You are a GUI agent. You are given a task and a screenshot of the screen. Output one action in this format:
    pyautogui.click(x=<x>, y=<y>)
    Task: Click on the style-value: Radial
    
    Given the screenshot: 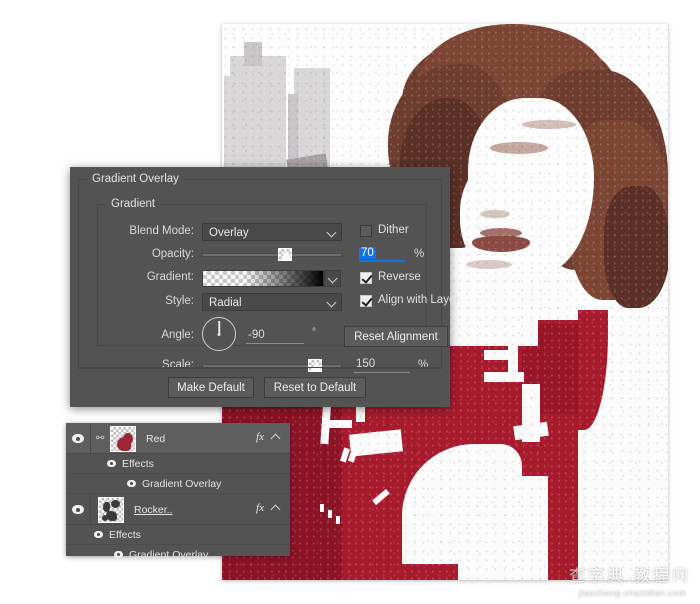 What is the action you would take?
    pyautogui.click(x=225, y=303)
    